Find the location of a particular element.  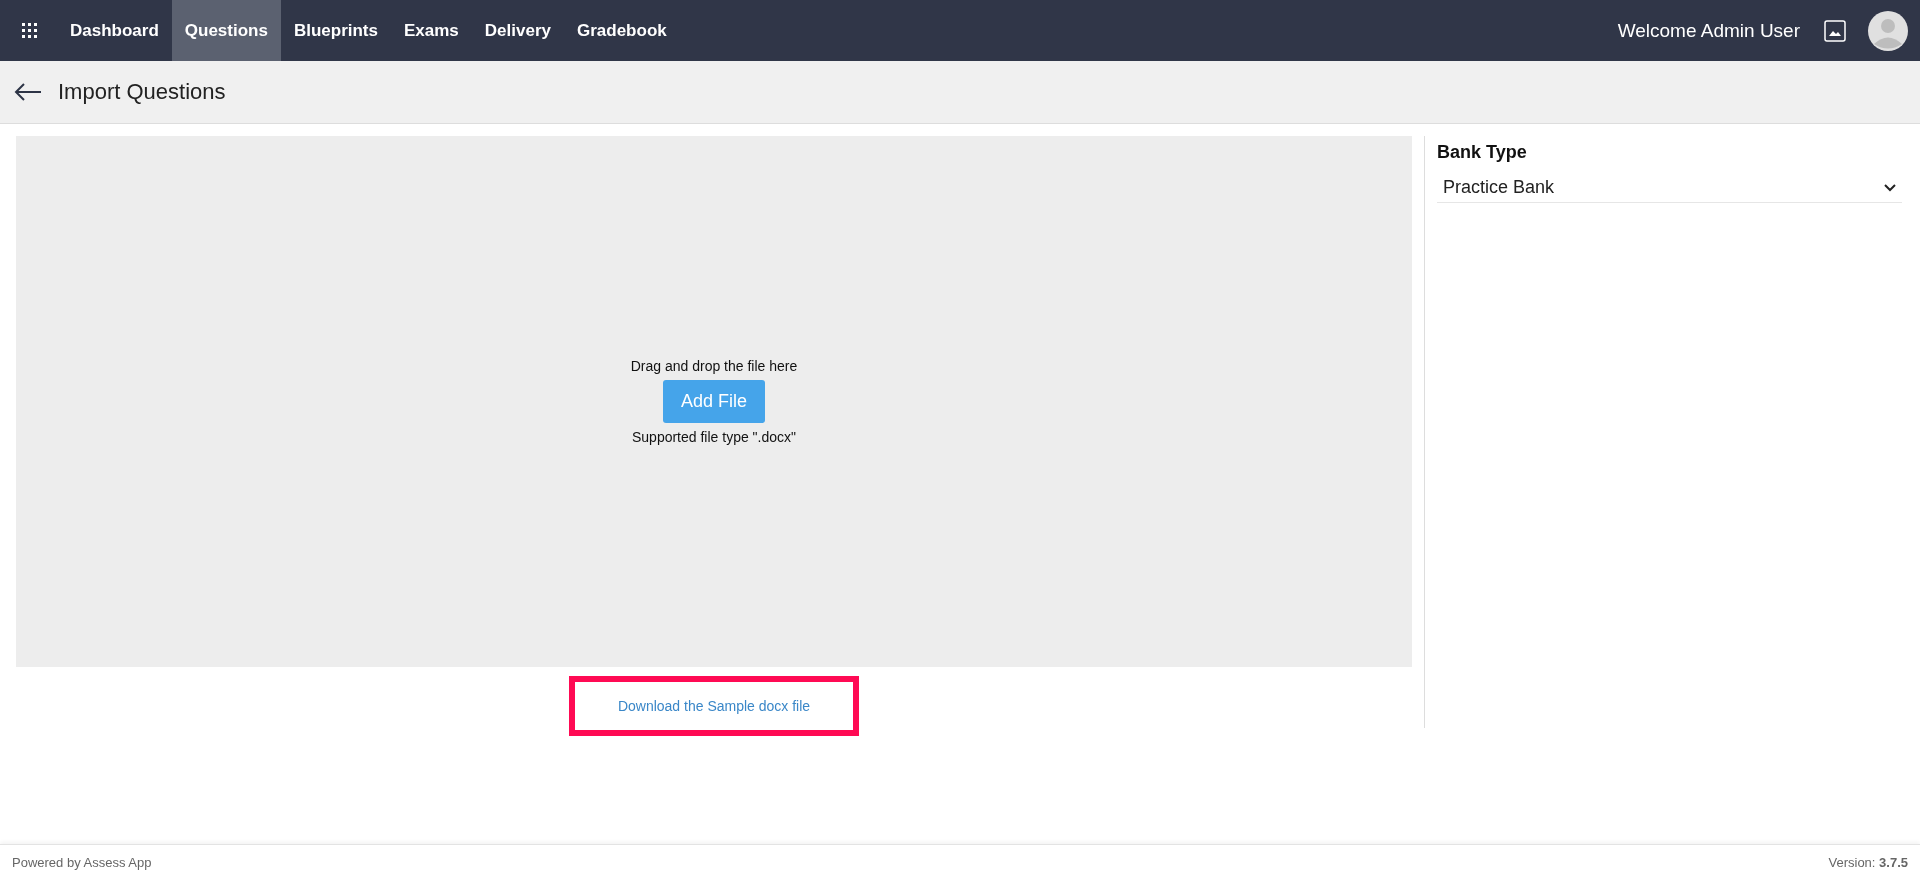

nav-tab: Gradebook is located at coordinates (622, 30).